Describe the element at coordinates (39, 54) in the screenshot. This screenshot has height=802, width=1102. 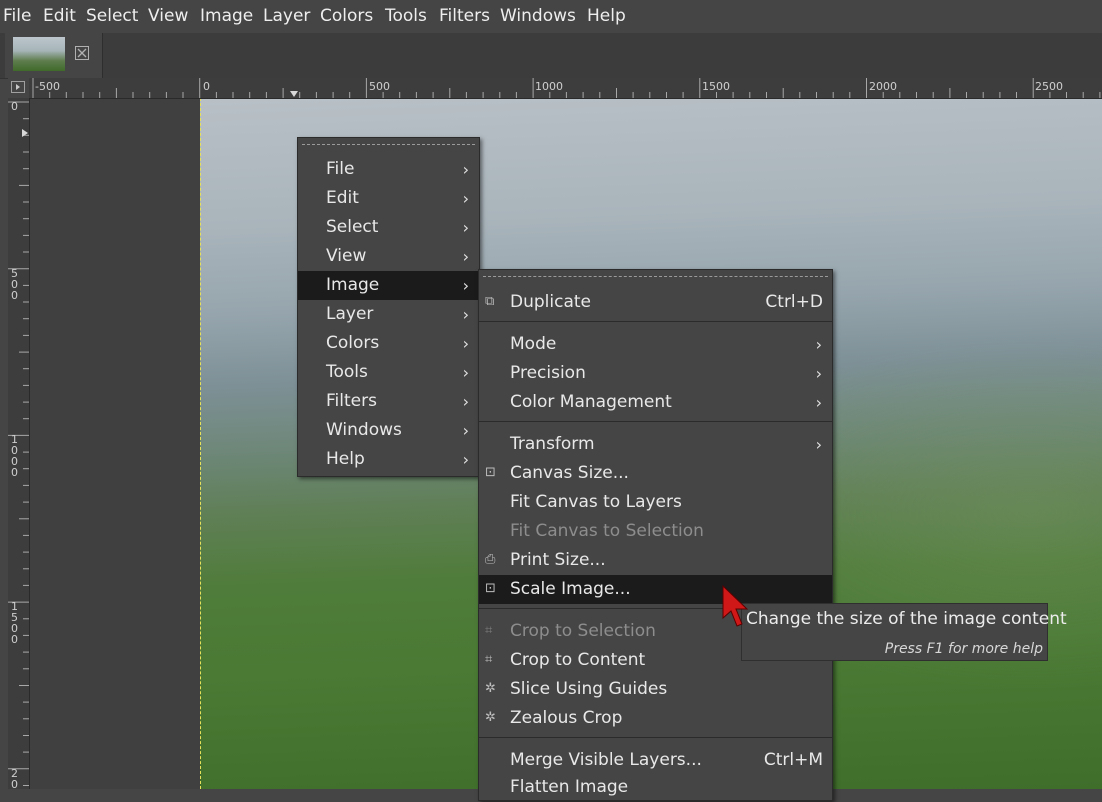
I see `image-thumbnail` at that location.